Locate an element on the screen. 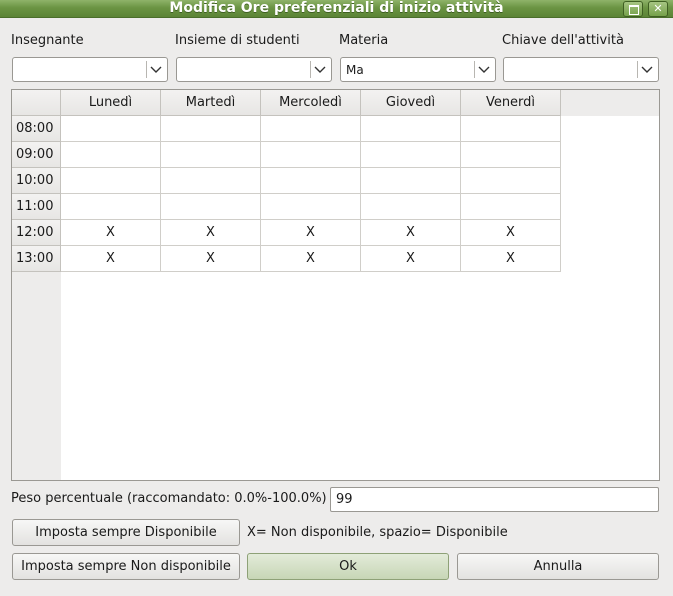  set-always-available-button: Imposta sempre Disponibile is located at coordinates (126, 532).